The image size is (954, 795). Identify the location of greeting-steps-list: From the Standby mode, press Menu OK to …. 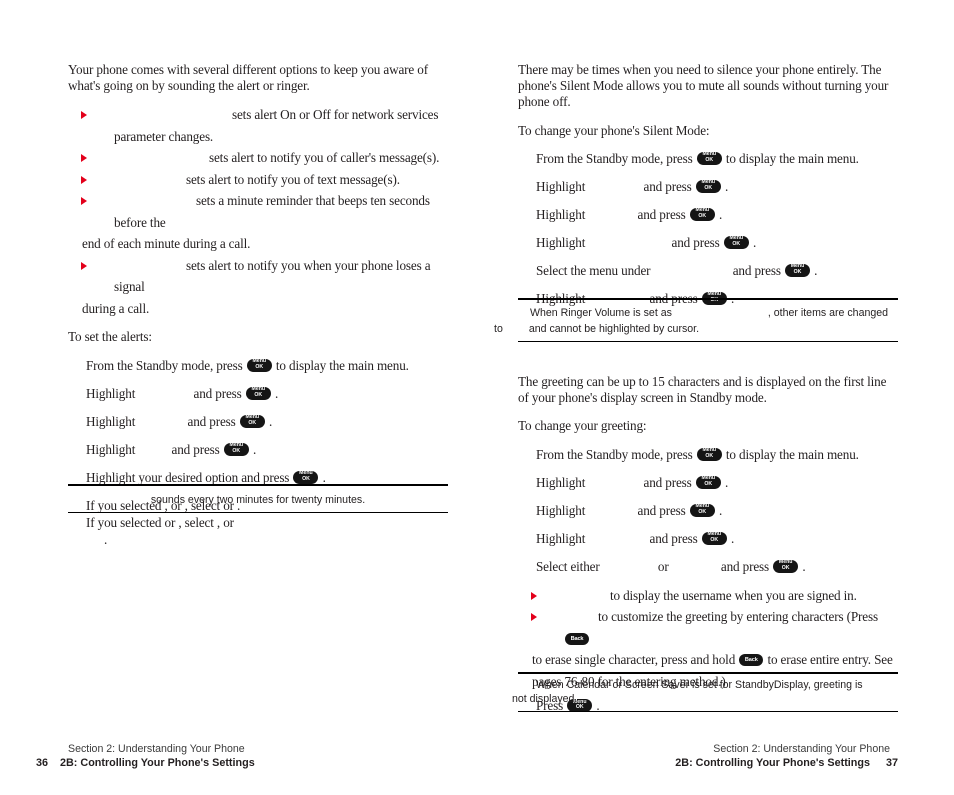
(708, 511).